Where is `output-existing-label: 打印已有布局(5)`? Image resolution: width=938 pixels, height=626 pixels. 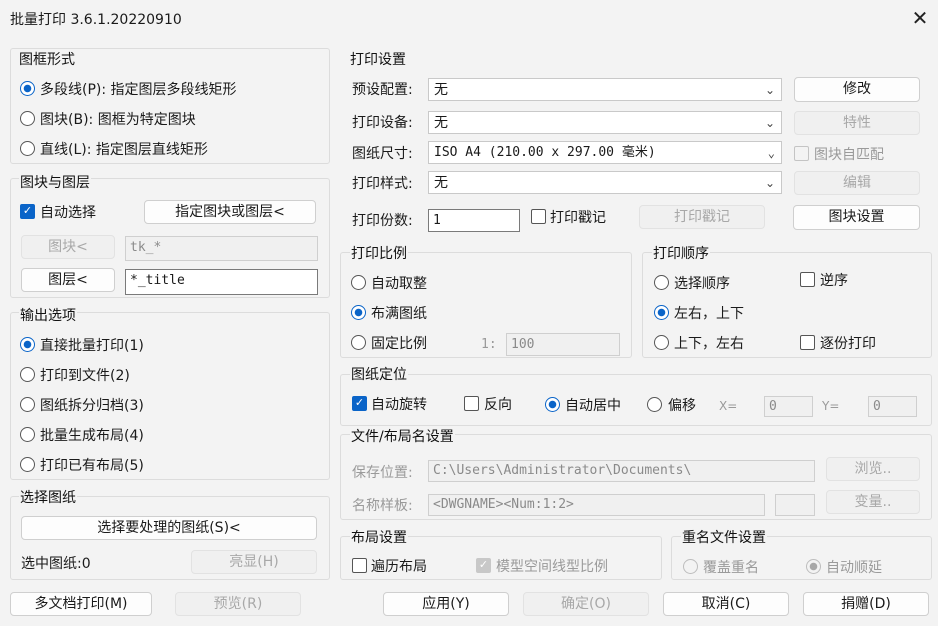 output-existing-label: 打印已有布局(5) is located at coordinates (92, 465).